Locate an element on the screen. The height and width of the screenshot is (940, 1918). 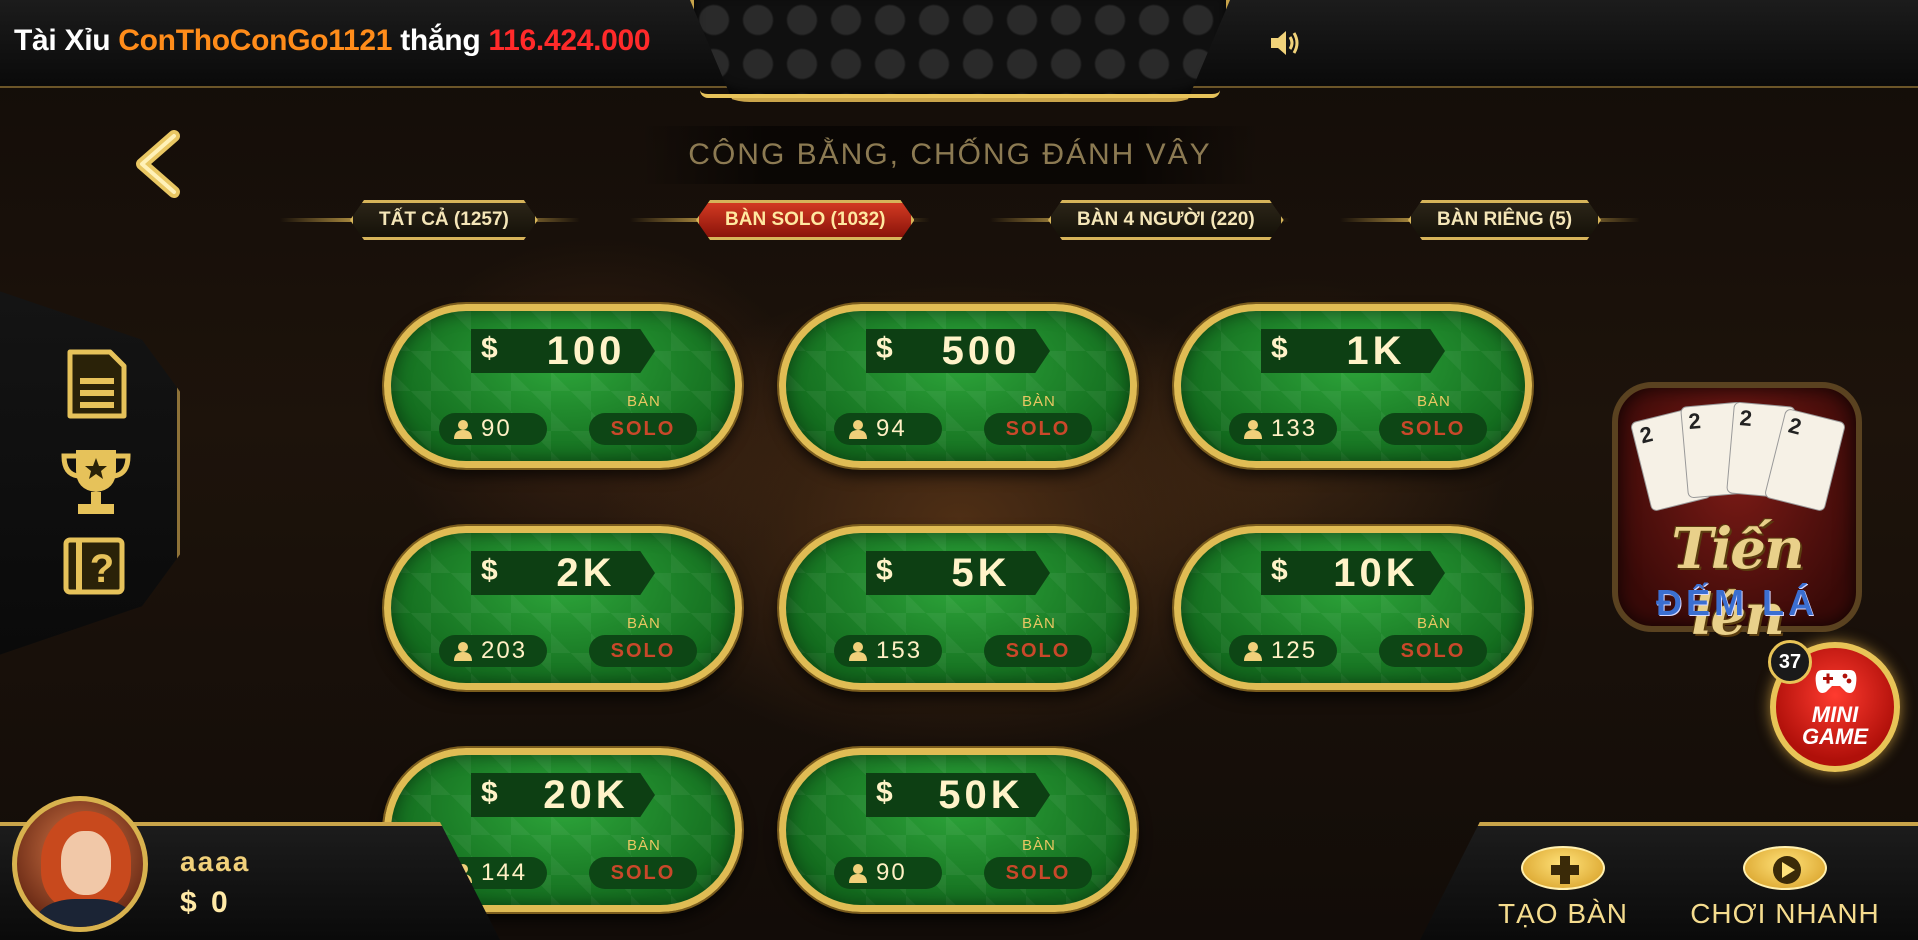
bet-amount-box: $500 is located at coordinates (958, 351).